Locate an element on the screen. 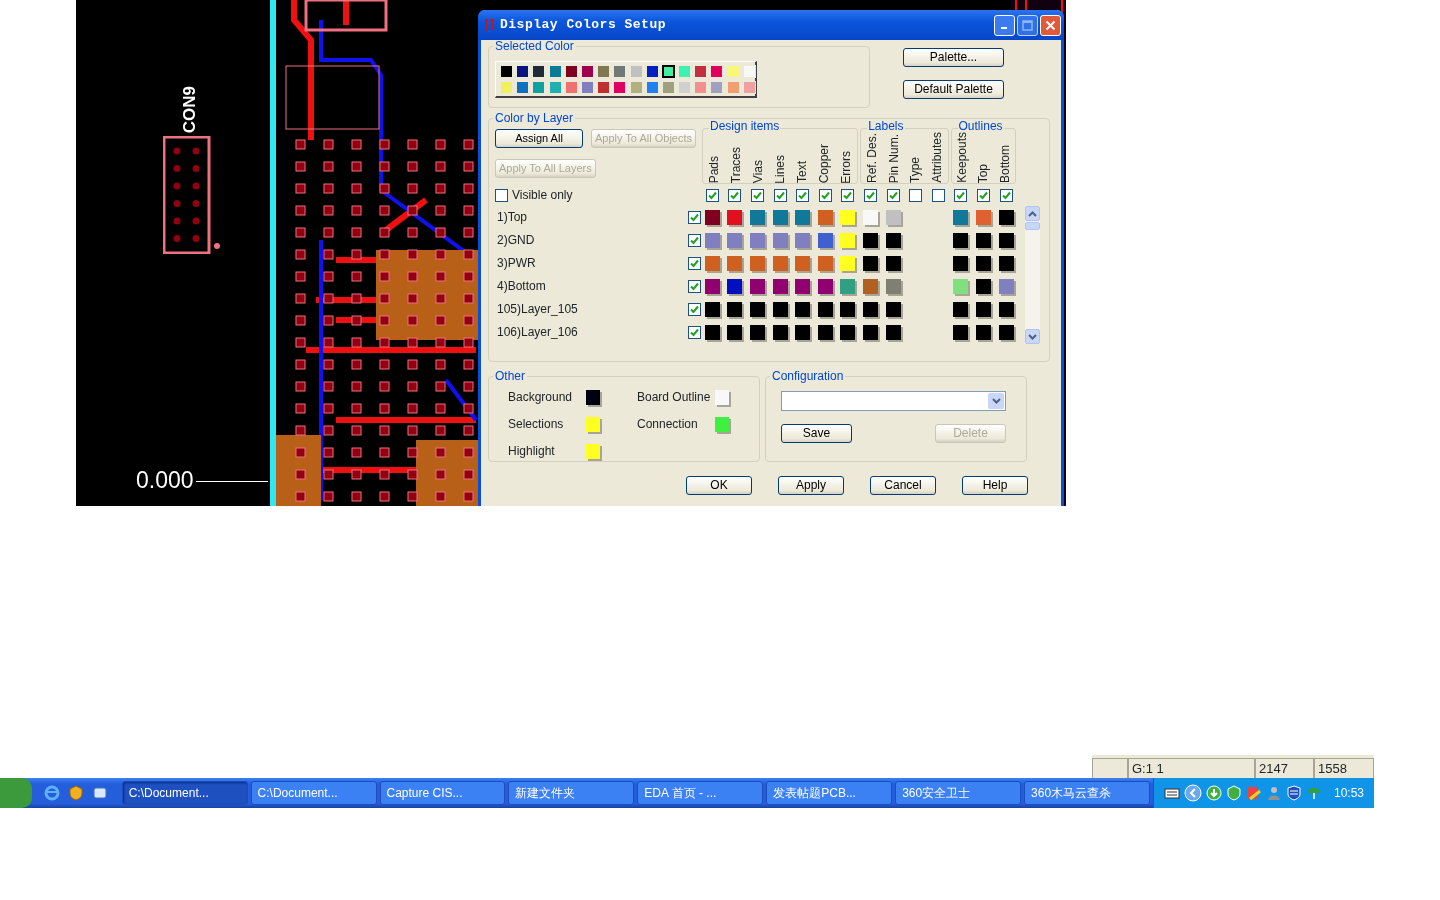 This screenshot has width=1440, height=900. maximize-button is located at coordinates (1027, 25).